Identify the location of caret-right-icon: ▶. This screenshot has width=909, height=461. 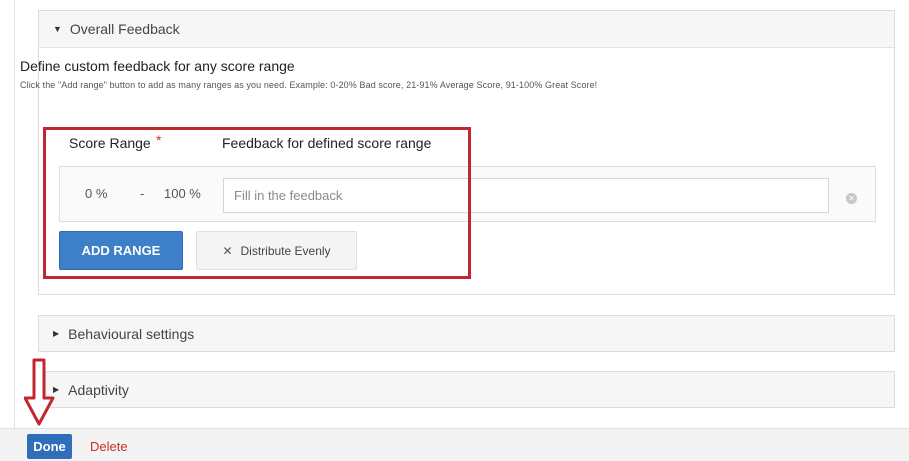
(56, 333).